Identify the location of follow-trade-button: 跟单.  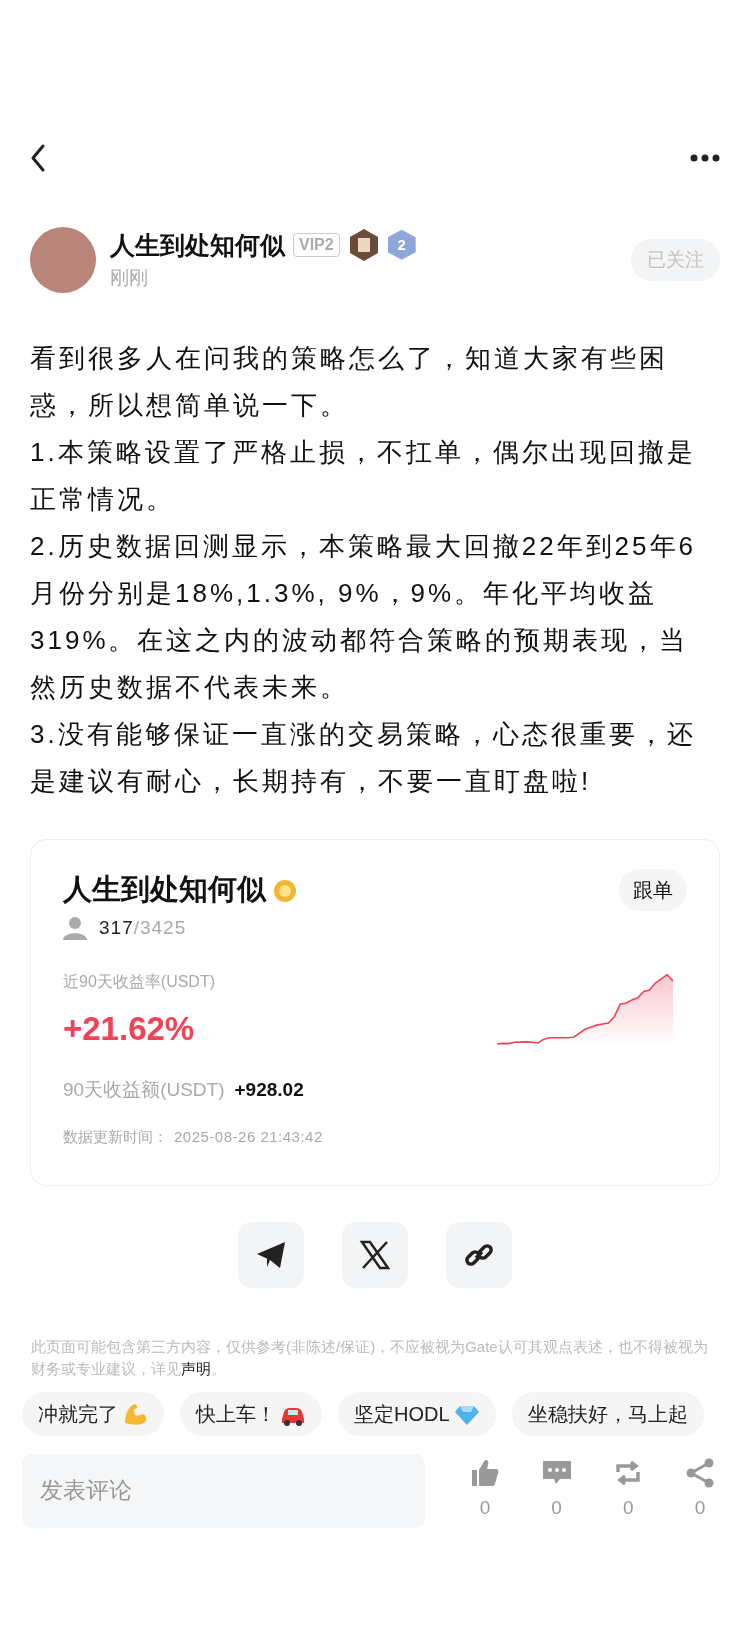
(653, 889).